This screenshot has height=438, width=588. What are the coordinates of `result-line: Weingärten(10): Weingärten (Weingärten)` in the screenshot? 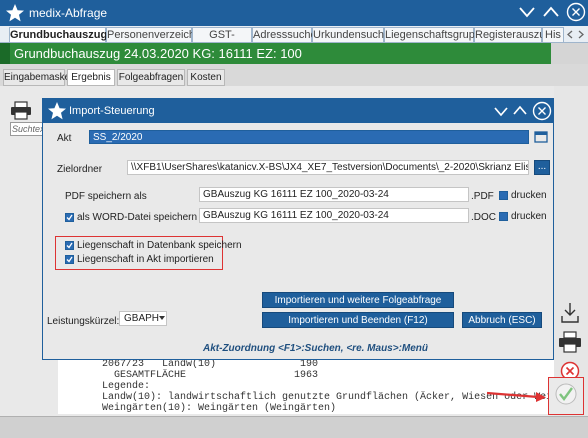 It's located at (207, 408).